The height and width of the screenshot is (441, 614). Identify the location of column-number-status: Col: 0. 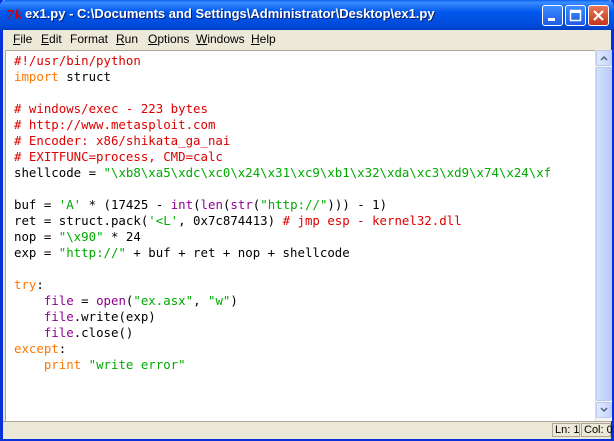
(597, 430).